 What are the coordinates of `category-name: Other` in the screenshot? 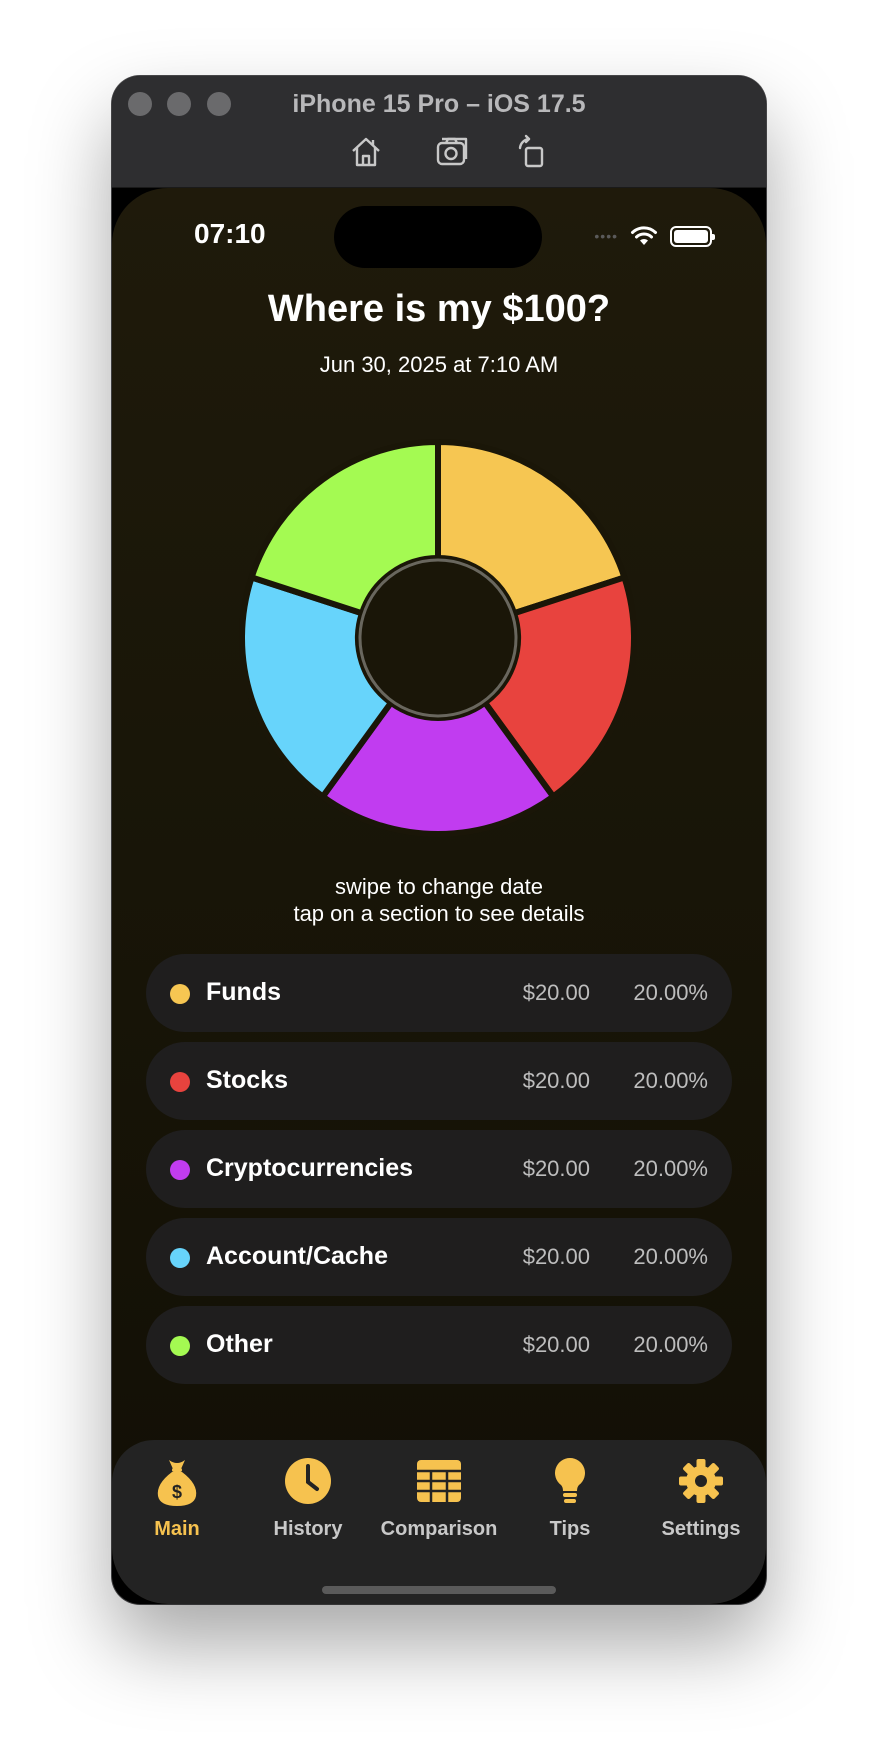 It's located at (239, 1344).